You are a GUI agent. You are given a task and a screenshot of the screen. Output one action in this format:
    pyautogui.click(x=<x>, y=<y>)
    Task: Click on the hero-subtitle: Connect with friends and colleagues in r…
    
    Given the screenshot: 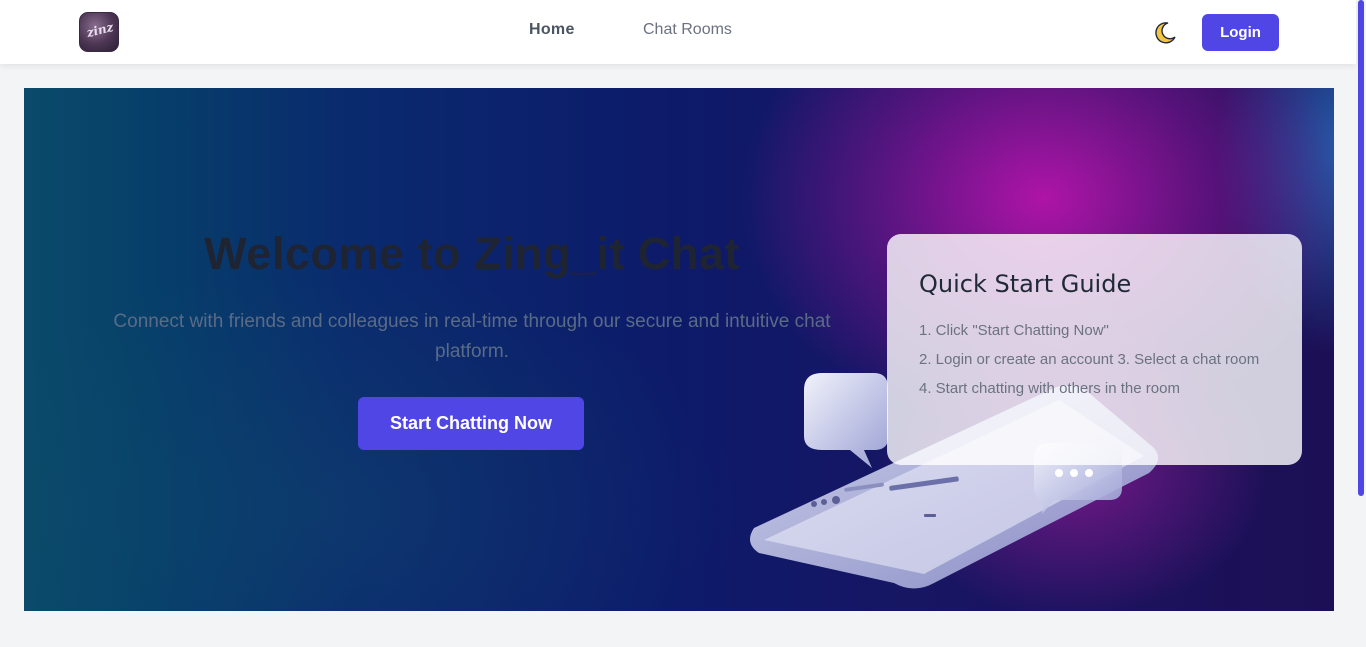 What is the action you would take?
    pyautogui.click(x=472, y=336)
    